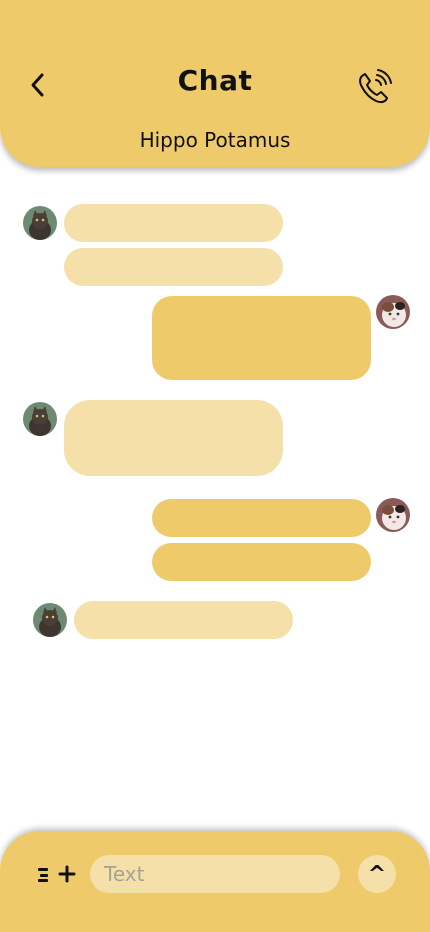  I want to click on menu-icon, so click(43, 869).